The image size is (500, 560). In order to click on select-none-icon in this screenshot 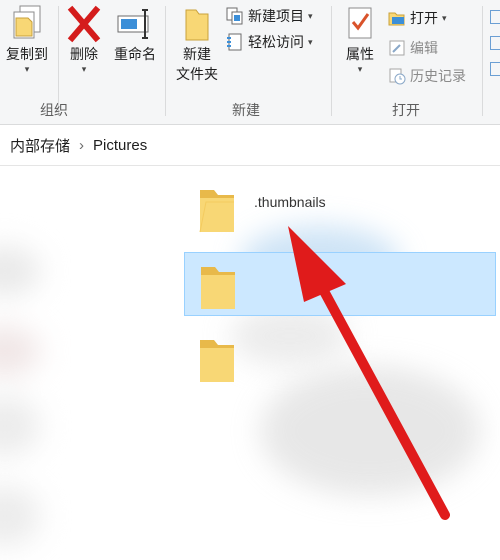, I will do `click(495, 43)`.